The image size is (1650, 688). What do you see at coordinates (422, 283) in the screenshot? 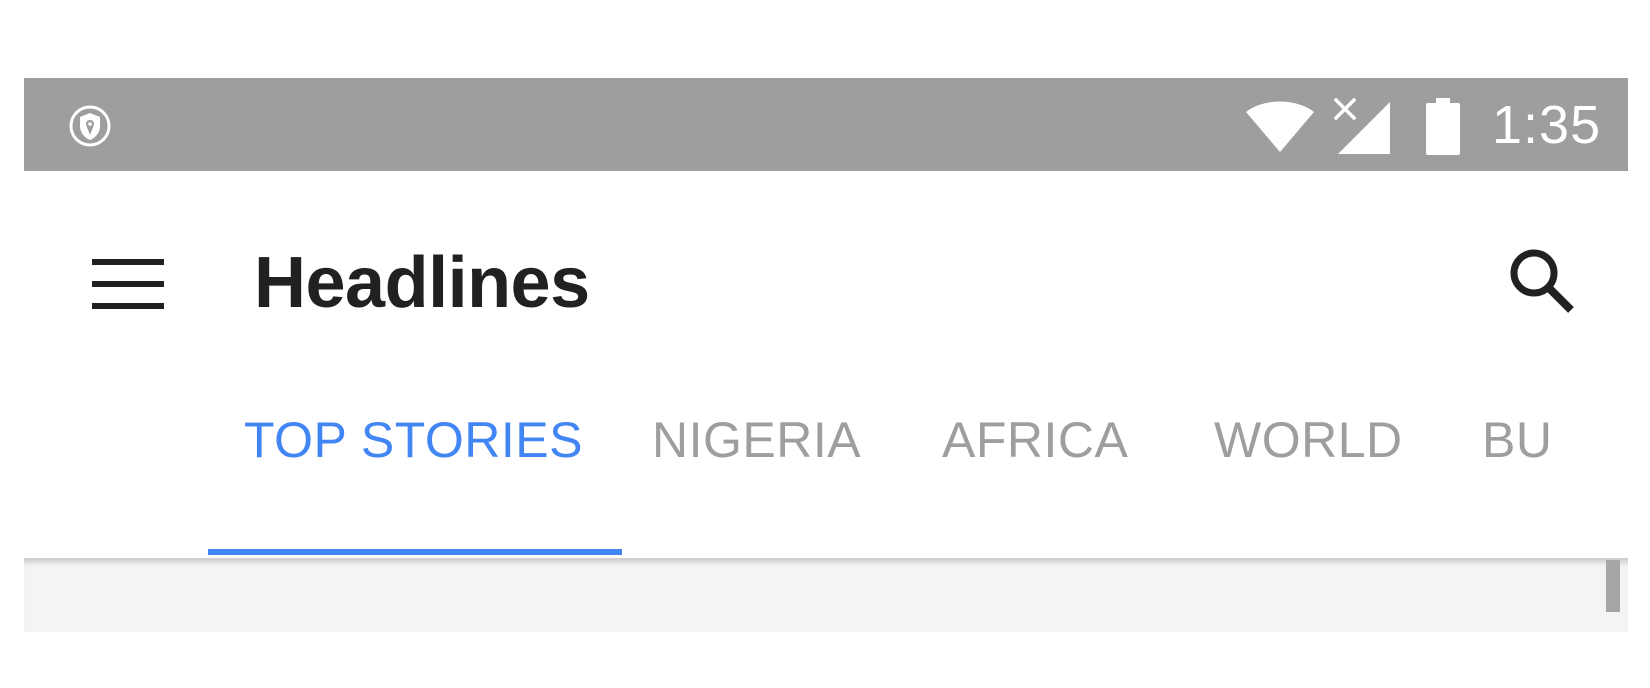
I see `page-title: Headlines` at bounding box center [422, 283].